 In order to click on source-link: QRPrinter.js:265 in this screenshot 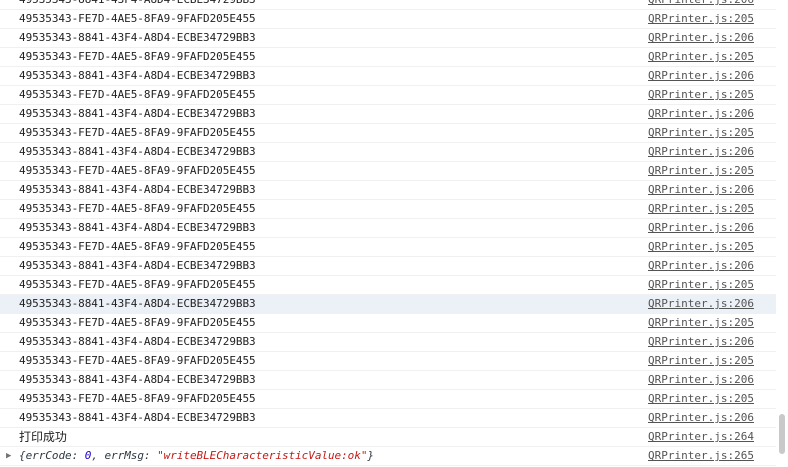, I will do `click(701, 456)`.